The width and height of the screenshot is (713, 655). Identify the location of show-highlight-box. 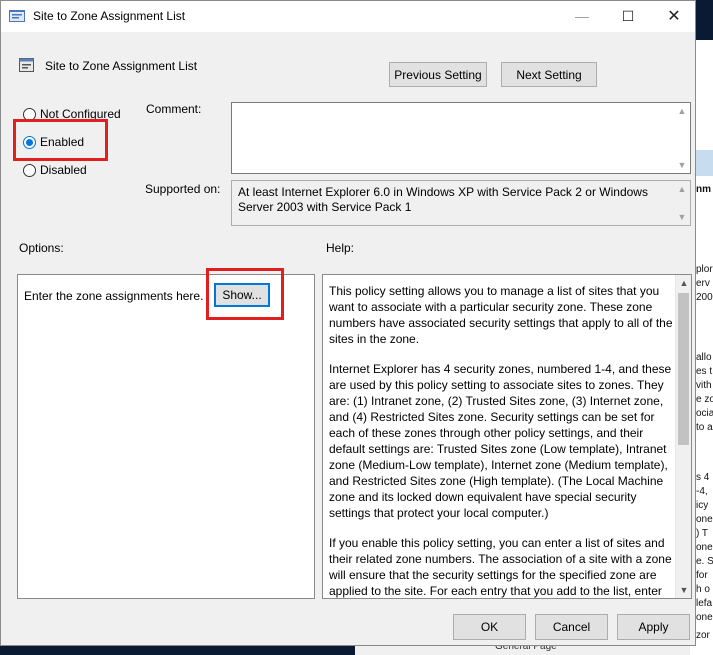
(245, 294).